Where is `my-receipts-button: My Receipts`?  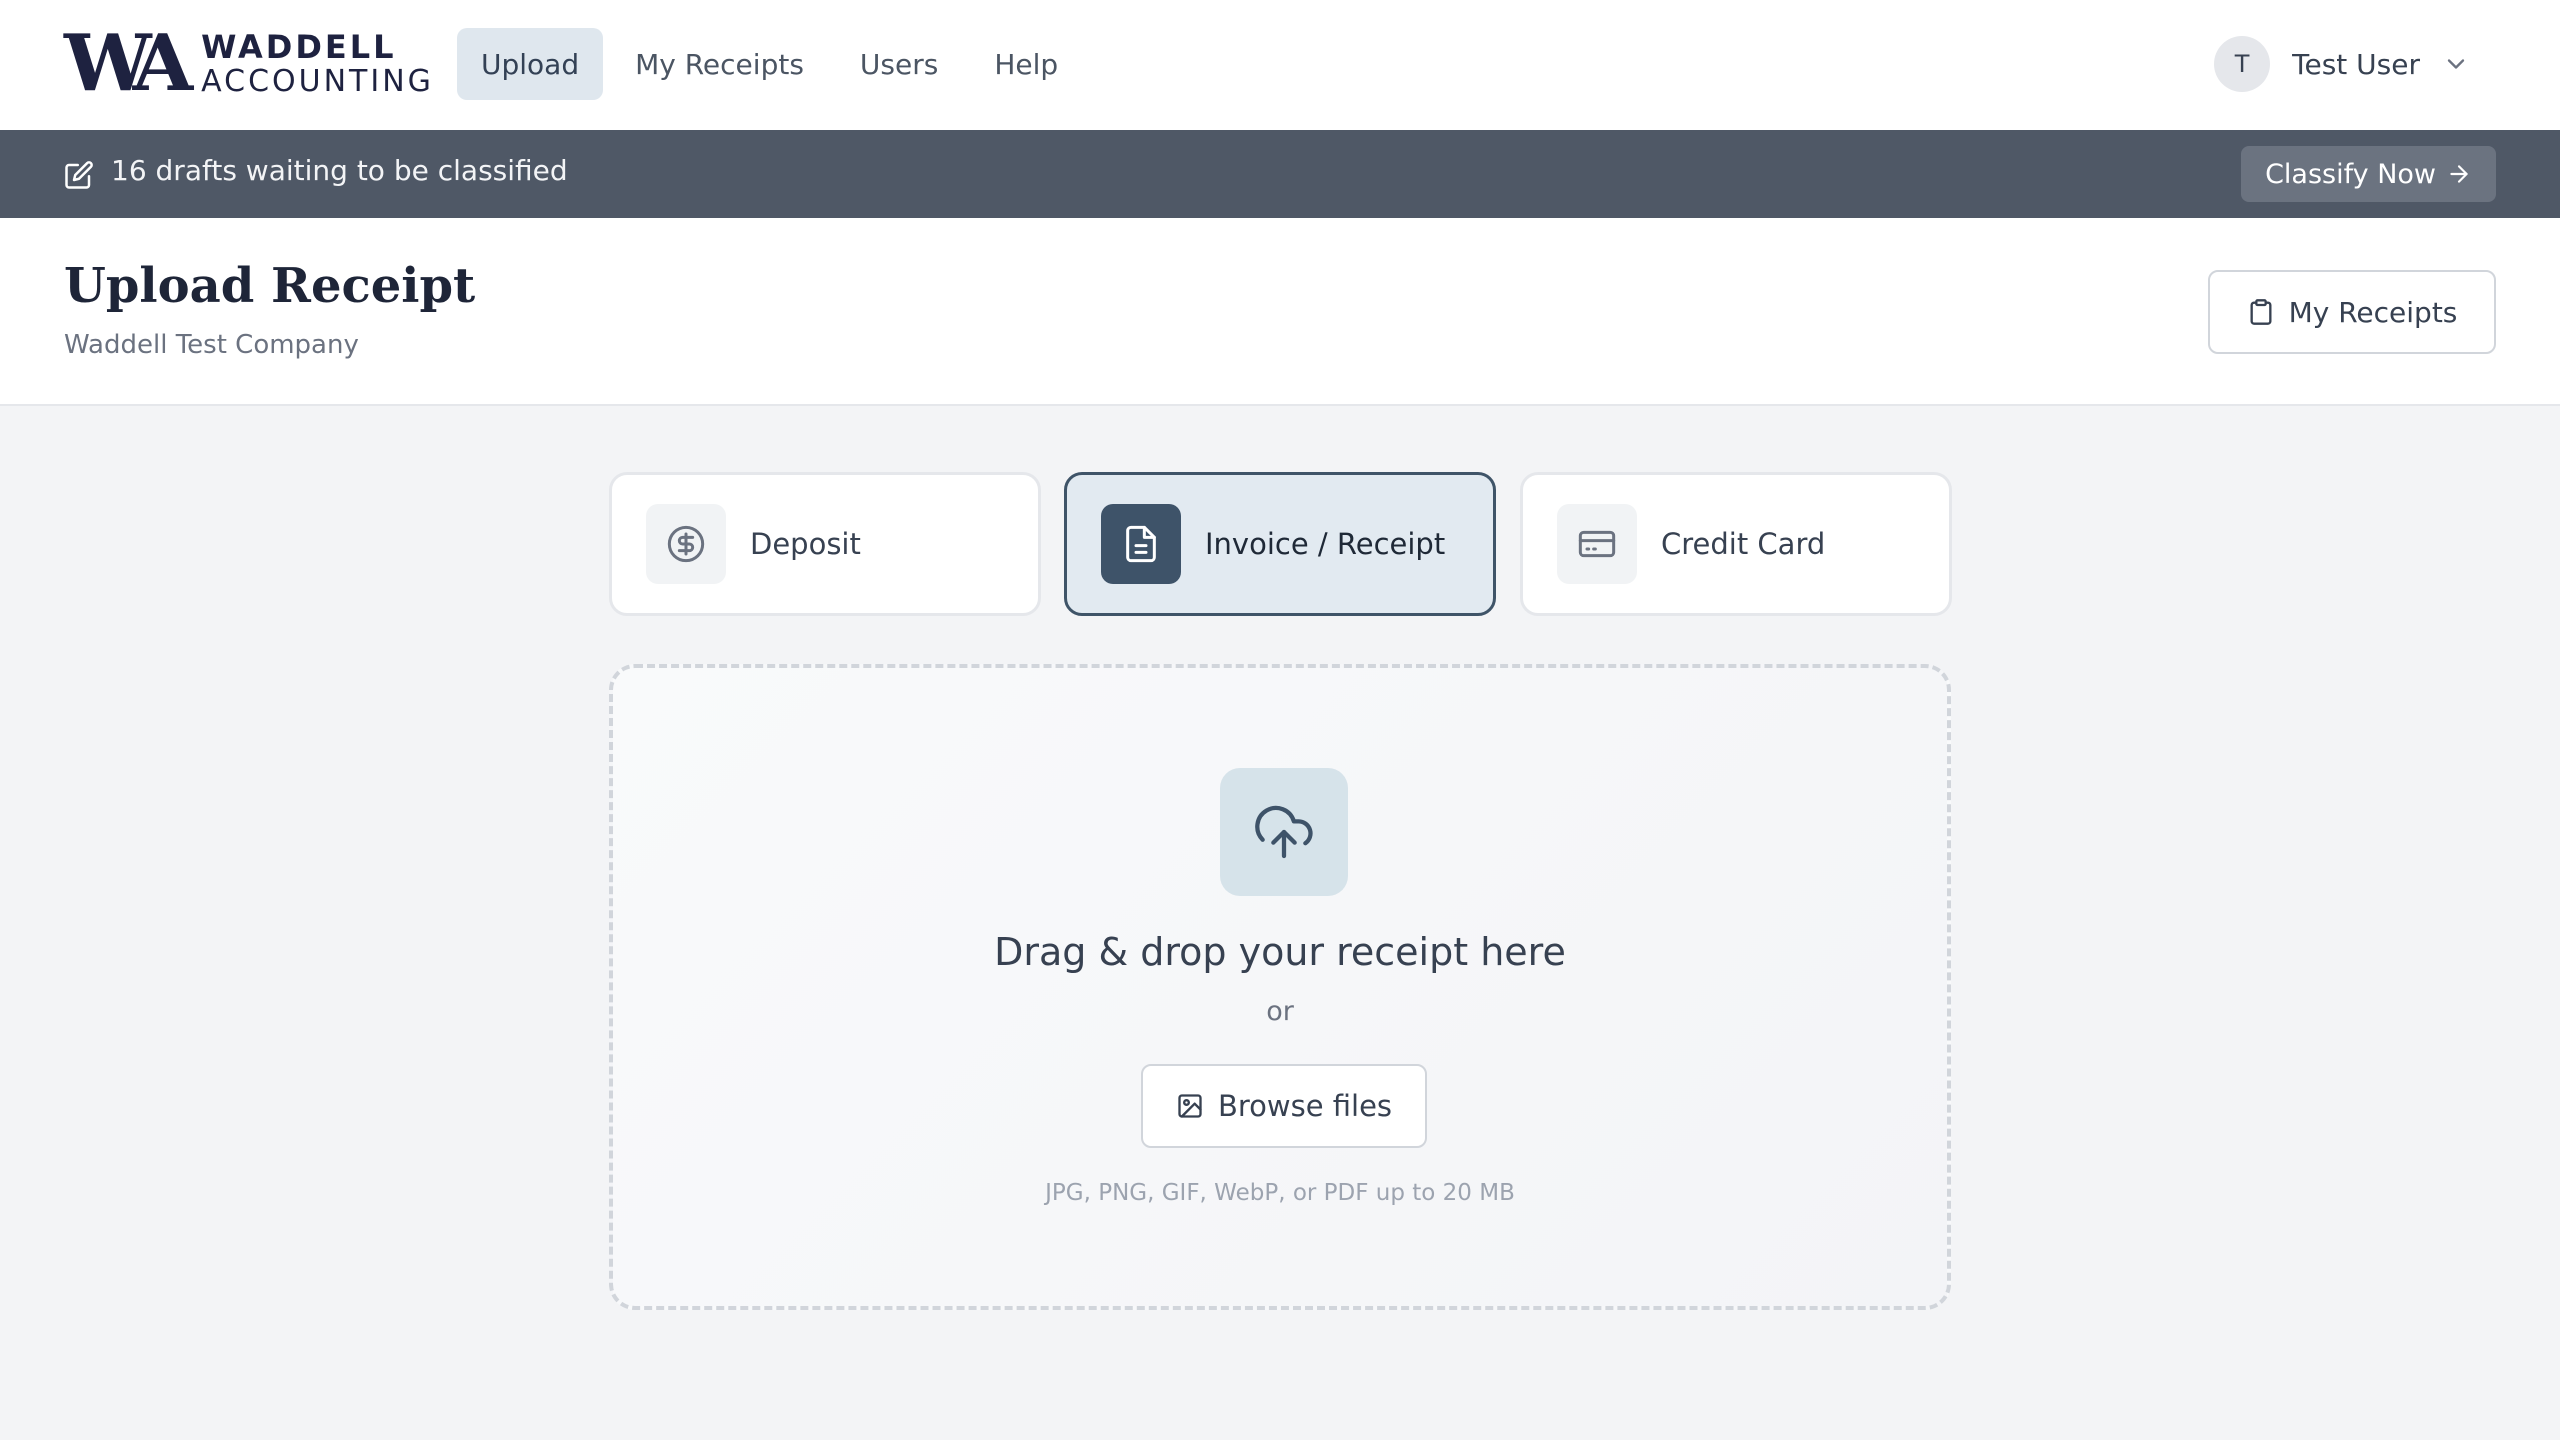 my-receipts-button: My Receipts is located at coordinates (2352, 312).